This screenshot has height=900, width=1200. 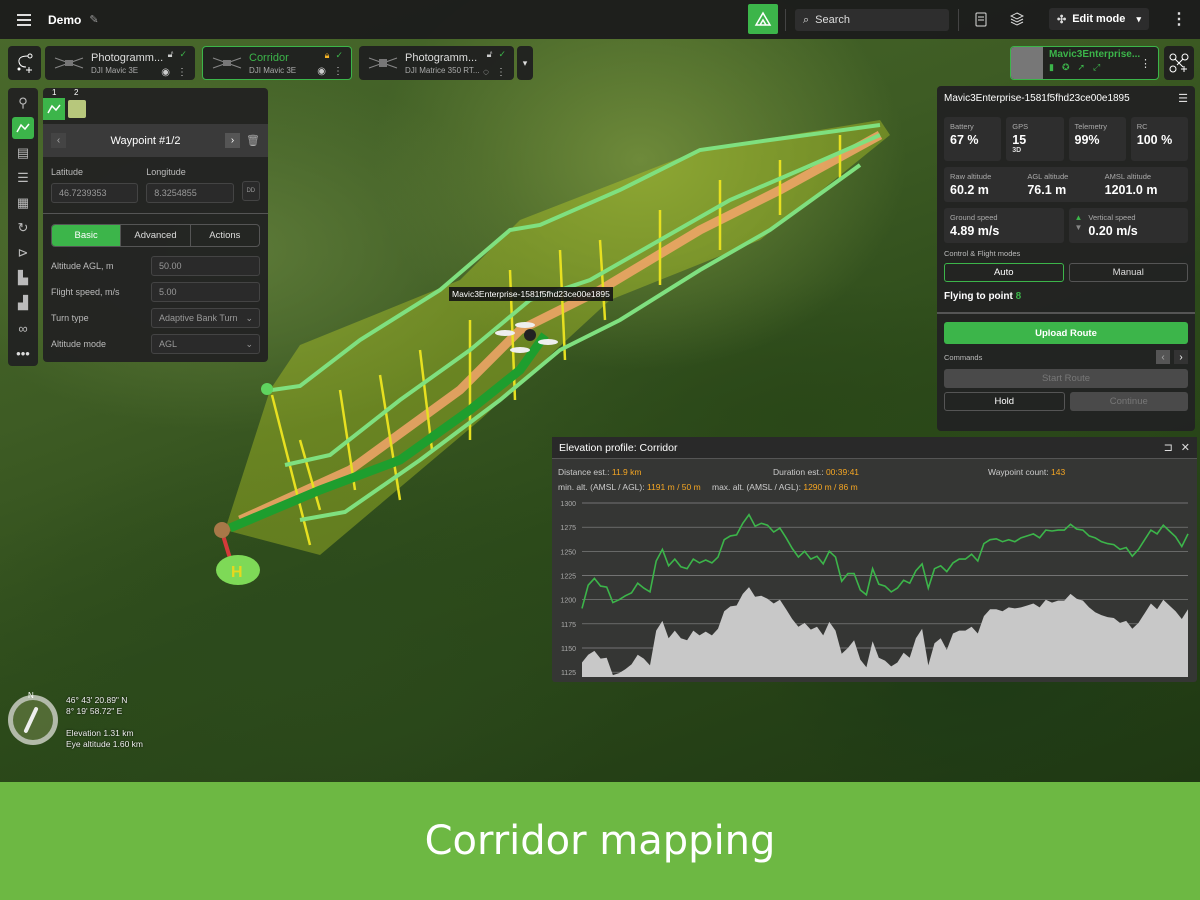 What do you see at coordinates (830, 487) in the screenshot?
I see `max-alt-value: 1290 m / 86 m` at bounding box center [830, 487].